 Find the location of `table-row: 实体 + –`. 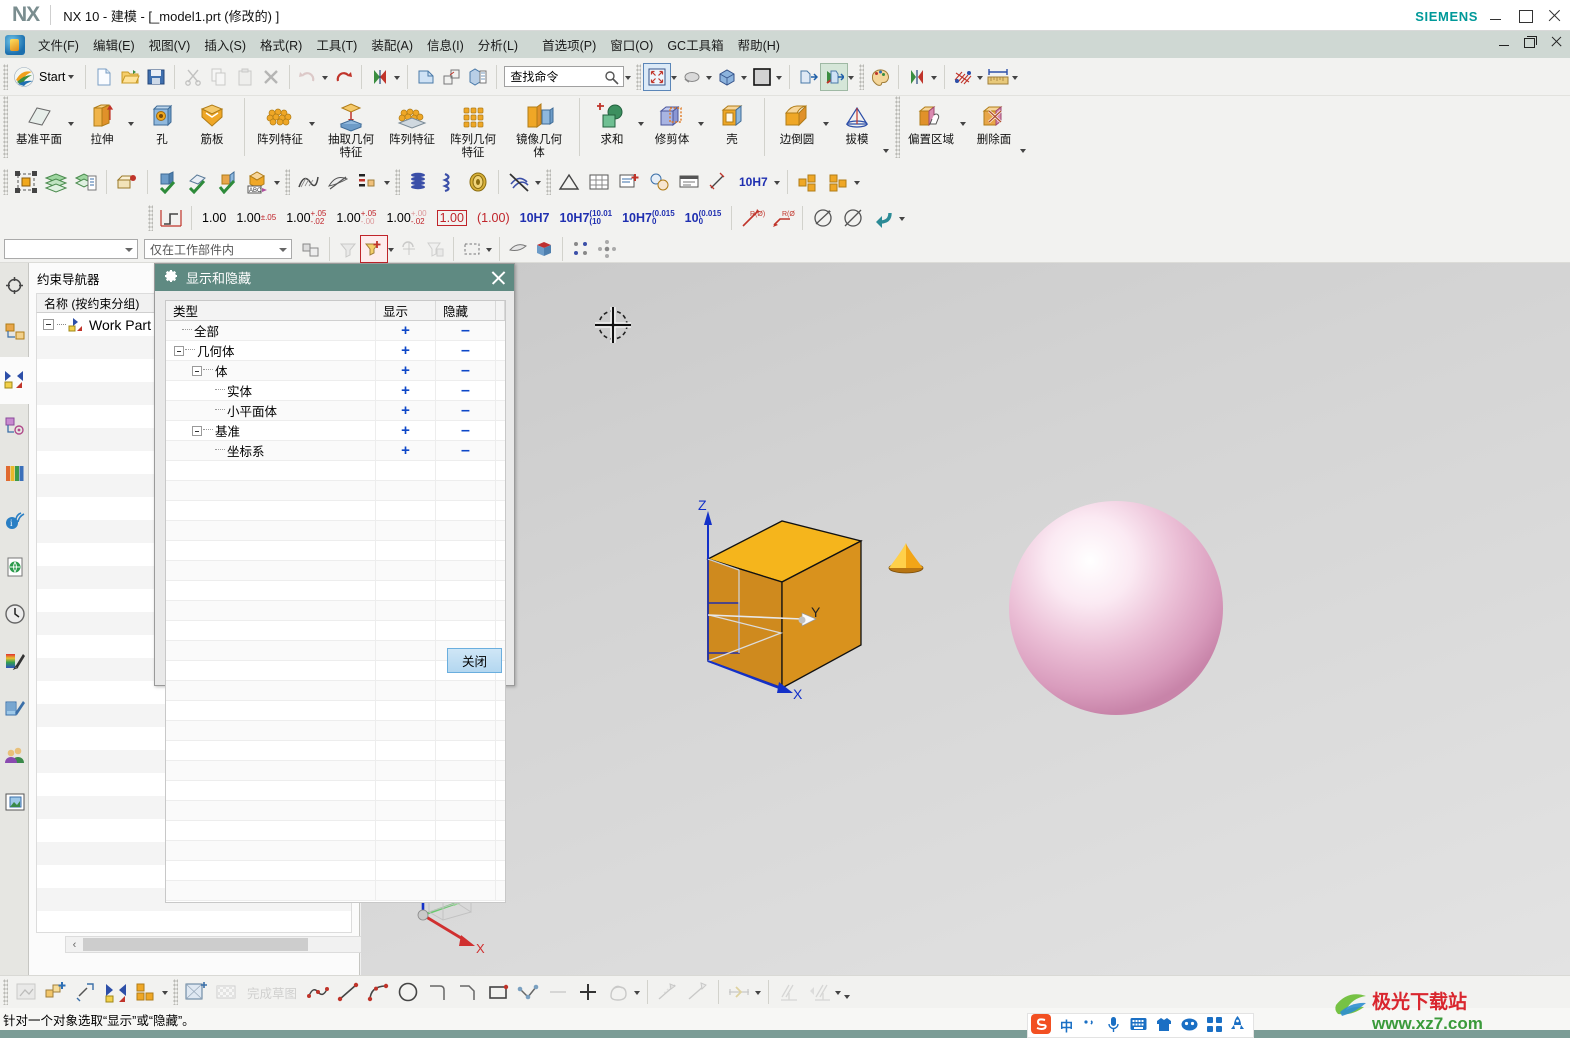

table-row: 实体 + – is located at coordinates (335, 391).